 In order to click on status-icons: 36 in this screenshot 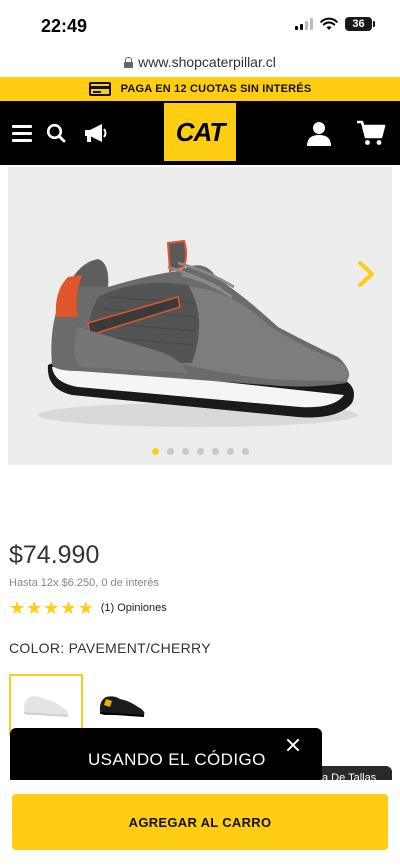, I will do `click(335, 24)`.